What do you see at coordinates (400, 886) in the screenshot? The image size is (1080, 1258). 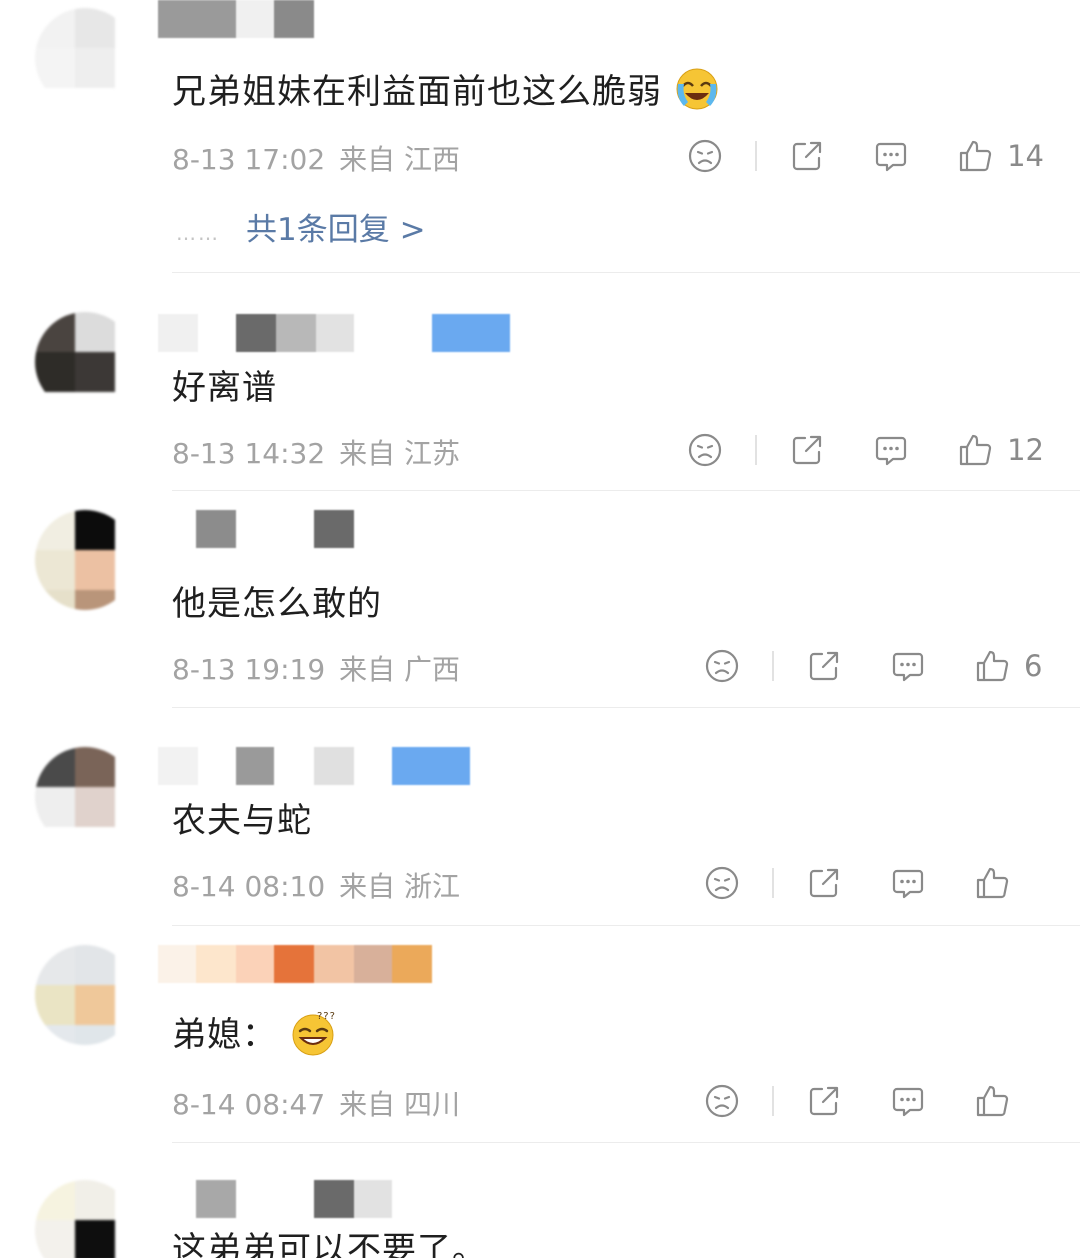 I see `comment-location: 来自 浙江` at bounding box center [400, 886].